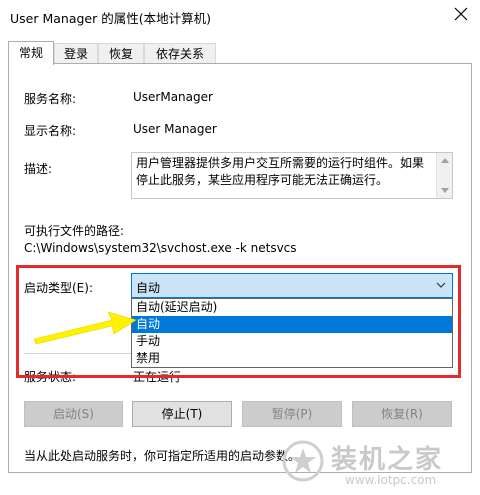  What do you see at coordinates (50, 377) in the screenshot?
I see `service-status-label: 服务状态:` at bounding box center [50, 377].